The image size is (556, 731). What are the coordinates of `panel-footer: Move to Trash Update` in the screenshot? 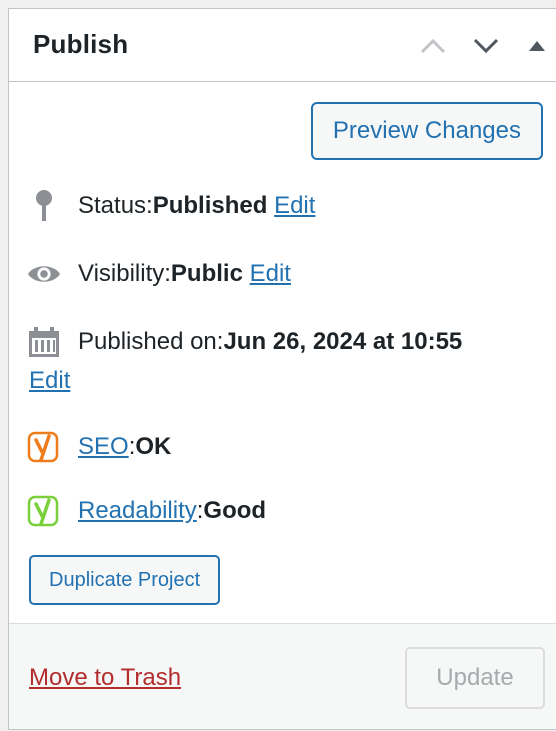 It's located at (282, 676).